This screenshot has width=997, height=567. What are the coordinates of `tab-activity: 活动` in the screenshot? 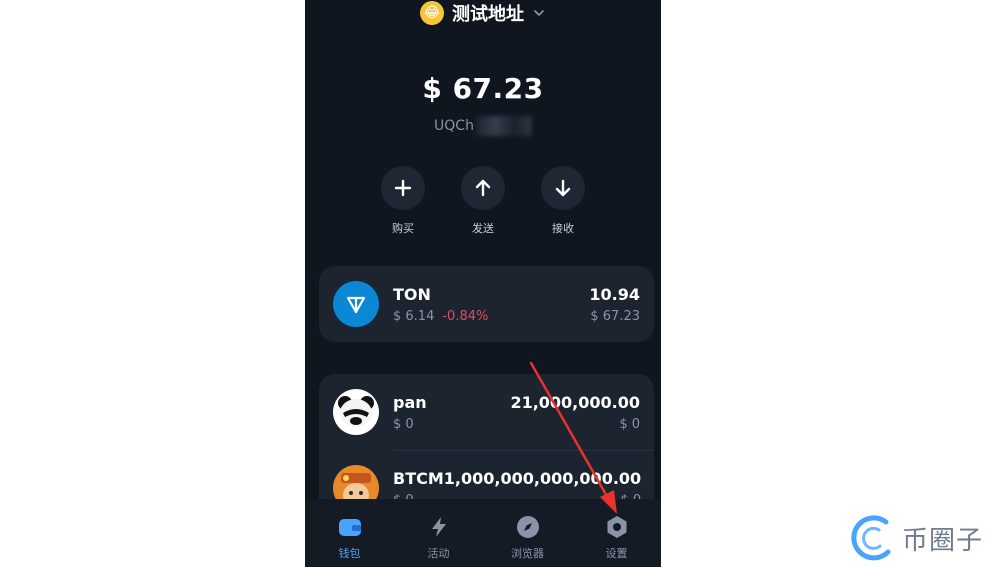 It's located at (438, 533).